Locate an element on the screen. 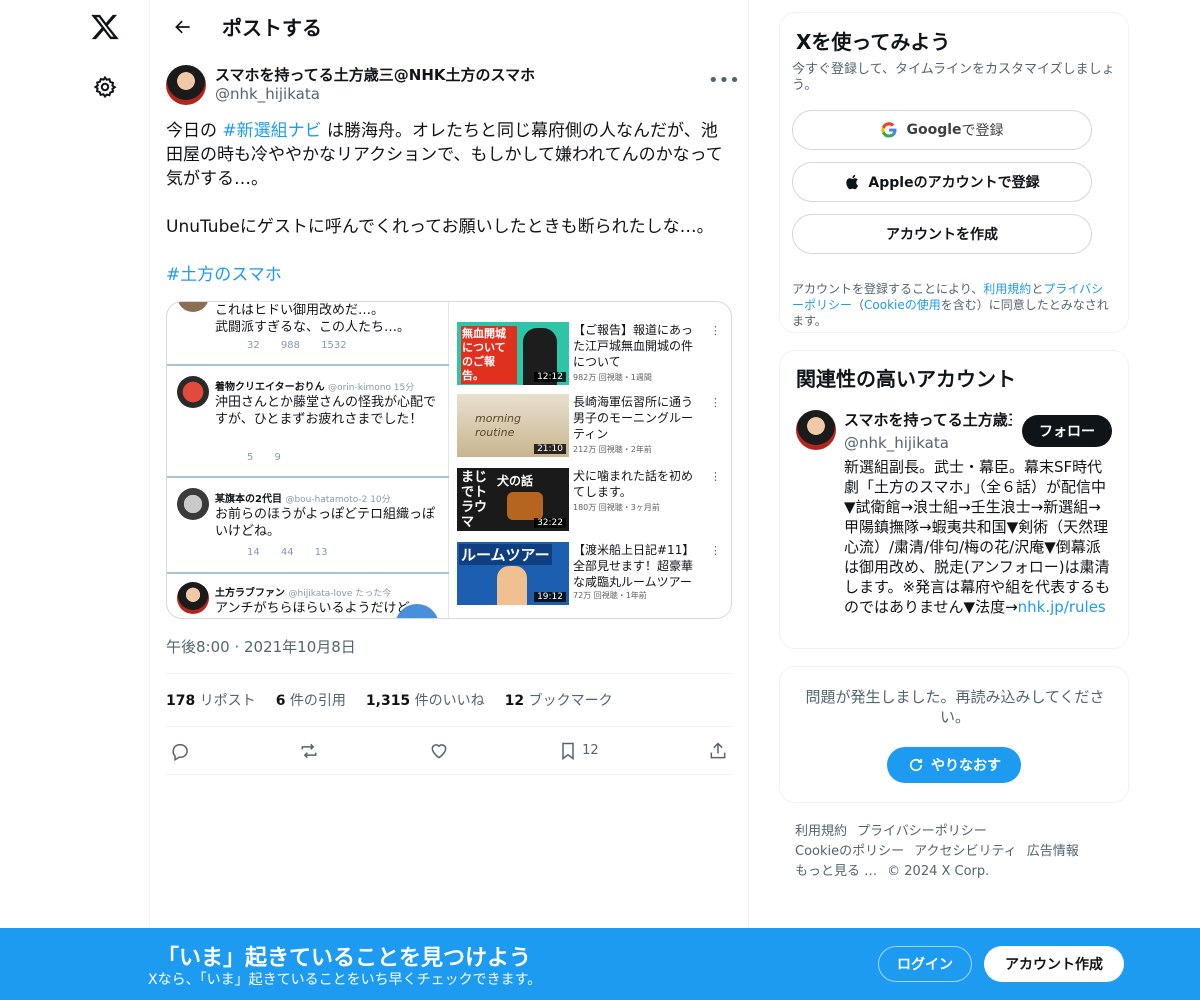 The image size is (1200, 1000). google-brand: Google is located at coordinates (934, 130).